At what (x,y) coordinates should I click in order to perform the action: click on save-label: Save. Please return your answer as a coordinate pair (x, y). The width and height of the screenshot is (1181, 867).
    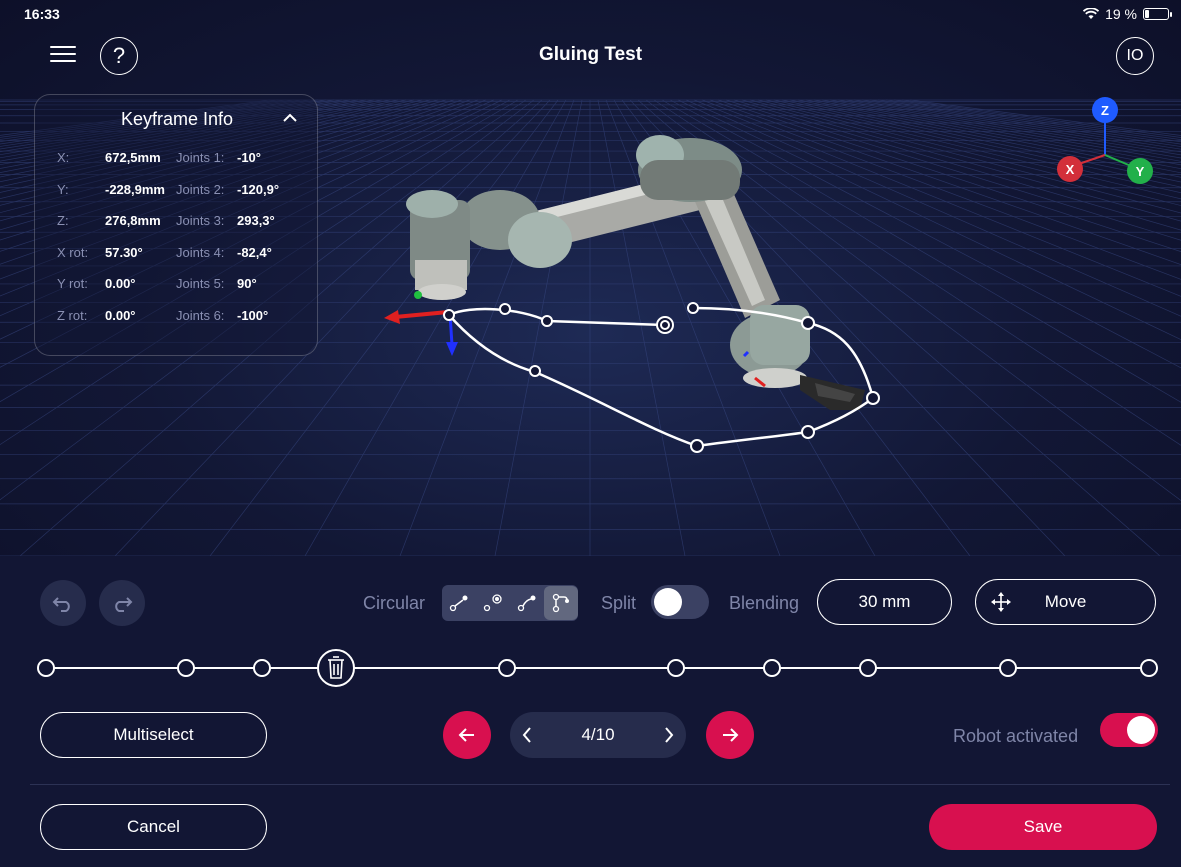
    Looking at the image, I should click on (1043, 826).